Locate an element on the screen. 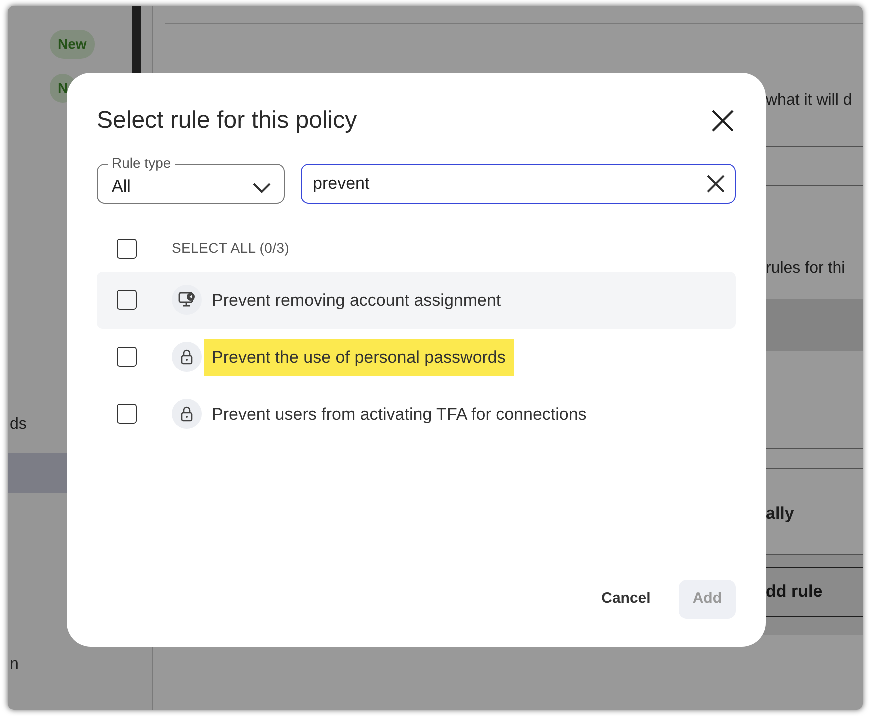  rule-type-dropdown: Rule type All is located at coordinates (191, 179).